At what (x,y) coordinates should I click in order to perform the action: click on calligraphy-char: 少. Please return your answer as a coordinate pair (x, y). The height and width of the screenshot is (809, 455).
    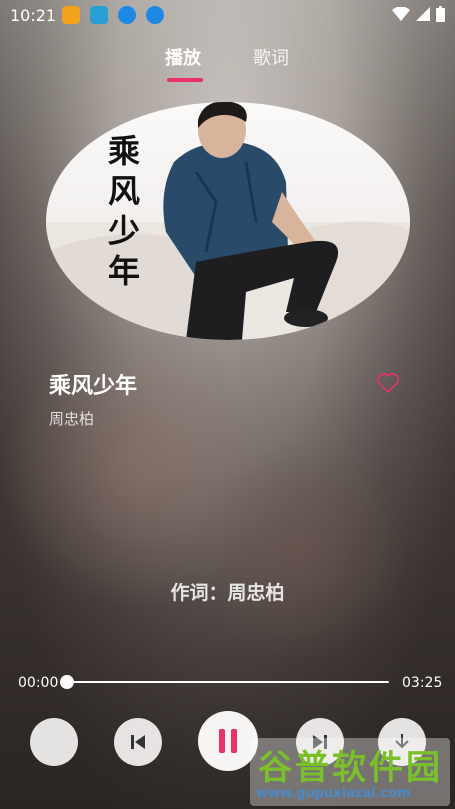
    Looking at the image, I should click on (124, 231).